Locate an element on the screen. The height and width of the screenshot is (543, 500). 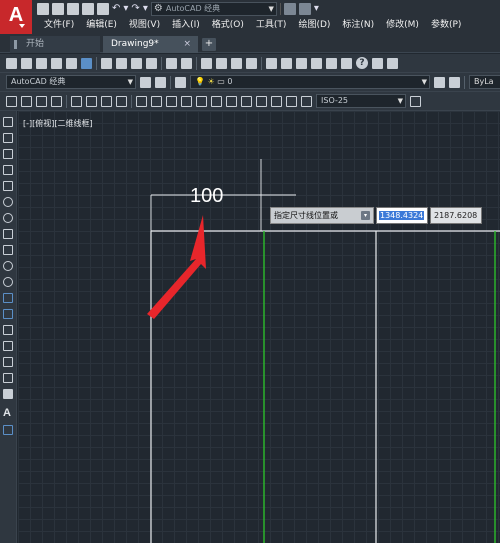
make-current-layer-icon is located at coordinates (439, 82).